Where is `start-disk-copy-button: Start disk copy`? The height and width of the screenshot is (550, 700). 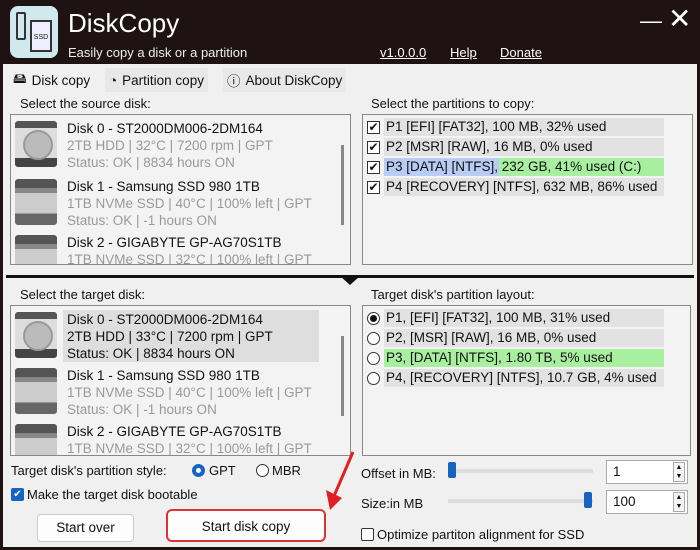 start-disk-copy-button: Start disk copy is located at coordinates (246, 525).